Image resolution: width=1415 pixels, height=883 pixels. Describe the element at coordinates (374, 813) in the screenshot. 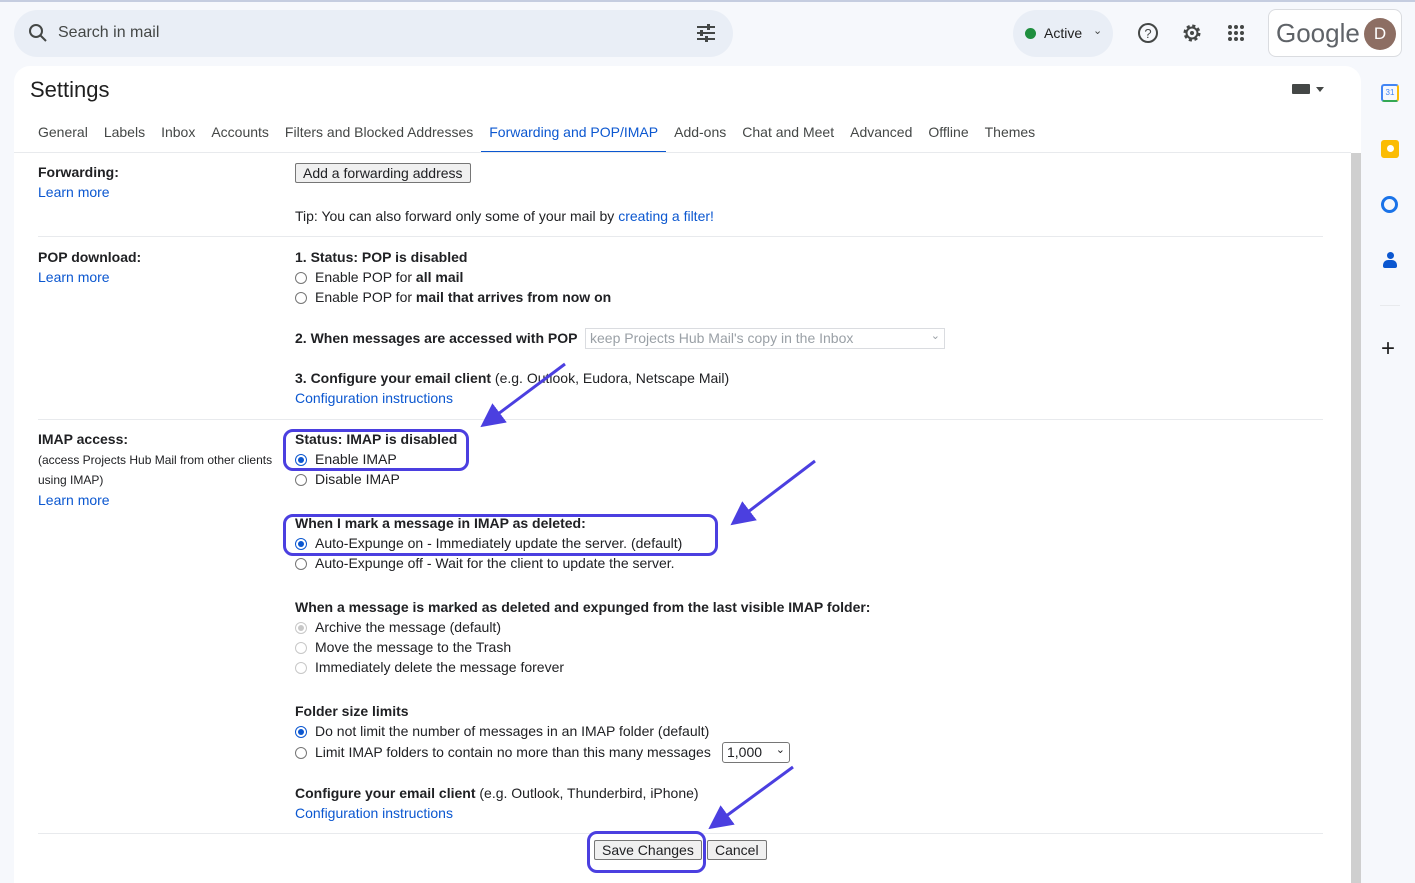

I see `imap-config-instructions-link: Configuration instructions` at that location.